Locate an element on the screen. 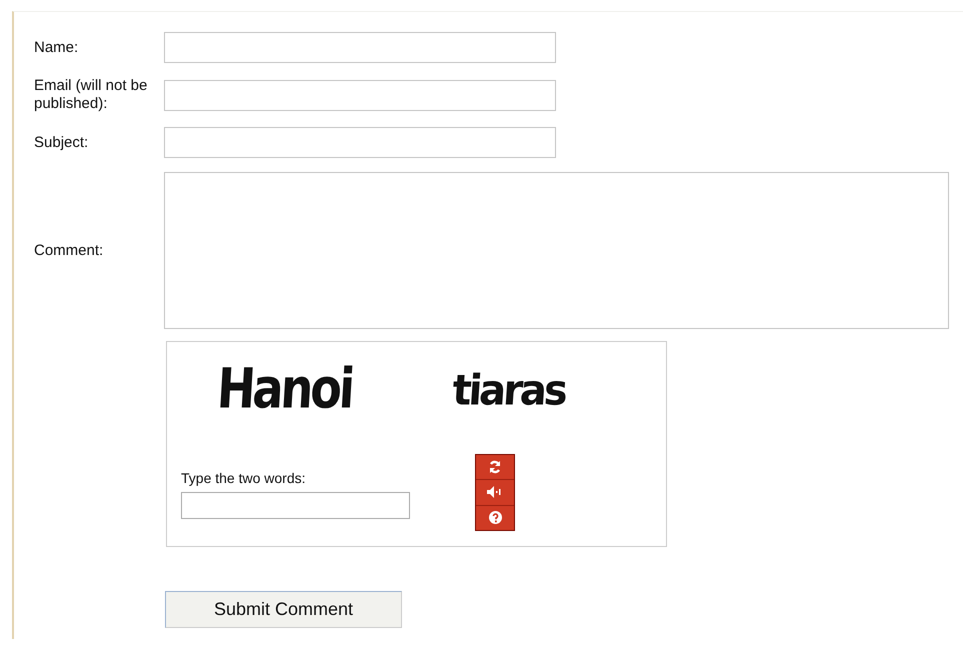 The image size is (963, 650). field-label: Email (will not be published): is located at coordinates (91, 95).